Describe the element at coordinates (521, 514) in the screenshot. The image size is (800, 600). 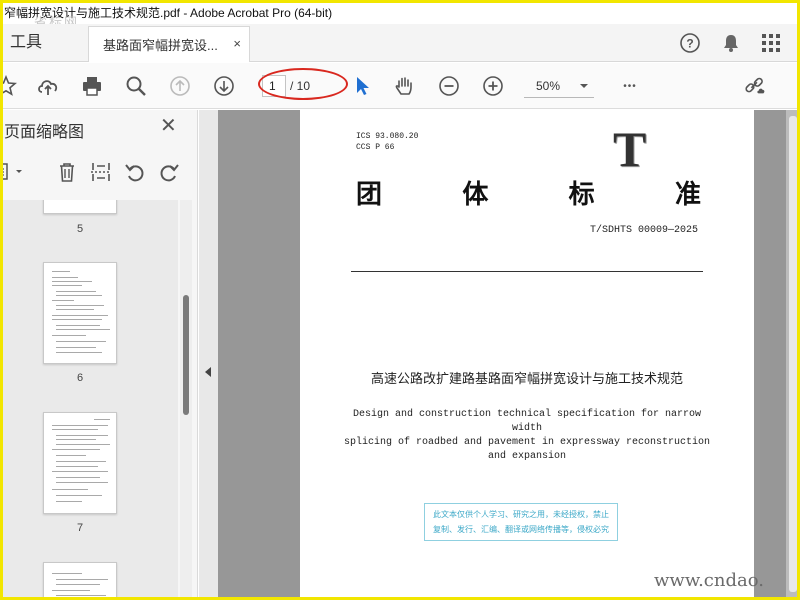
I see `notice-line: 此文本仅供个人学习、研究之用，未经授权，禁止` at that location.